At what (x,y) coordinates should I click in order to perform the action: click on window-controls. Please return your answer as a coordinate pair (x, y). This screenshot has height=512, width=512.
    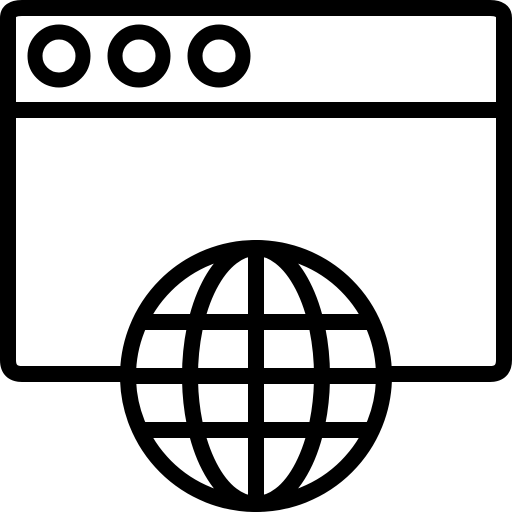
    Looking at the image, I should click on (139, 56).